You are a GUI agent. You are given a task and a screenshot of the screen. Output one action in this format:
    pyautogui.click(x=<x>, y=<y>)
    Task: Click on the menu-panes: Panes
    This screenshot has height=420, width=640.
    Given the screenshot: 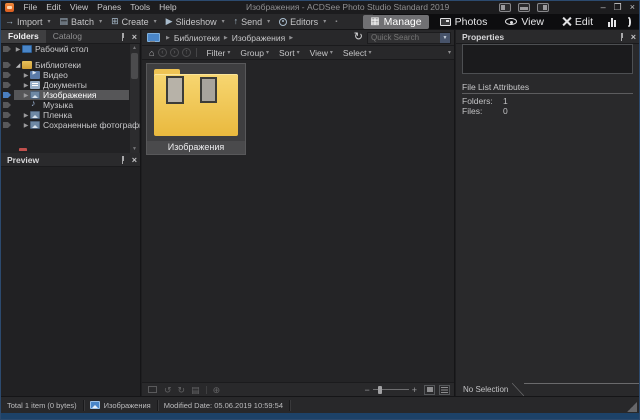 What is the action you would take?
    pyautogui.click(x=109, y=7)
    